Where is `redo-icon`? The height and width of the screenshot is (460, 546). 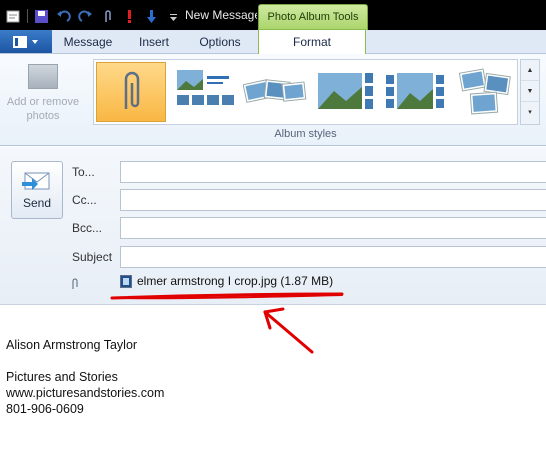 redo-icon is located at coordinates (85, 16).